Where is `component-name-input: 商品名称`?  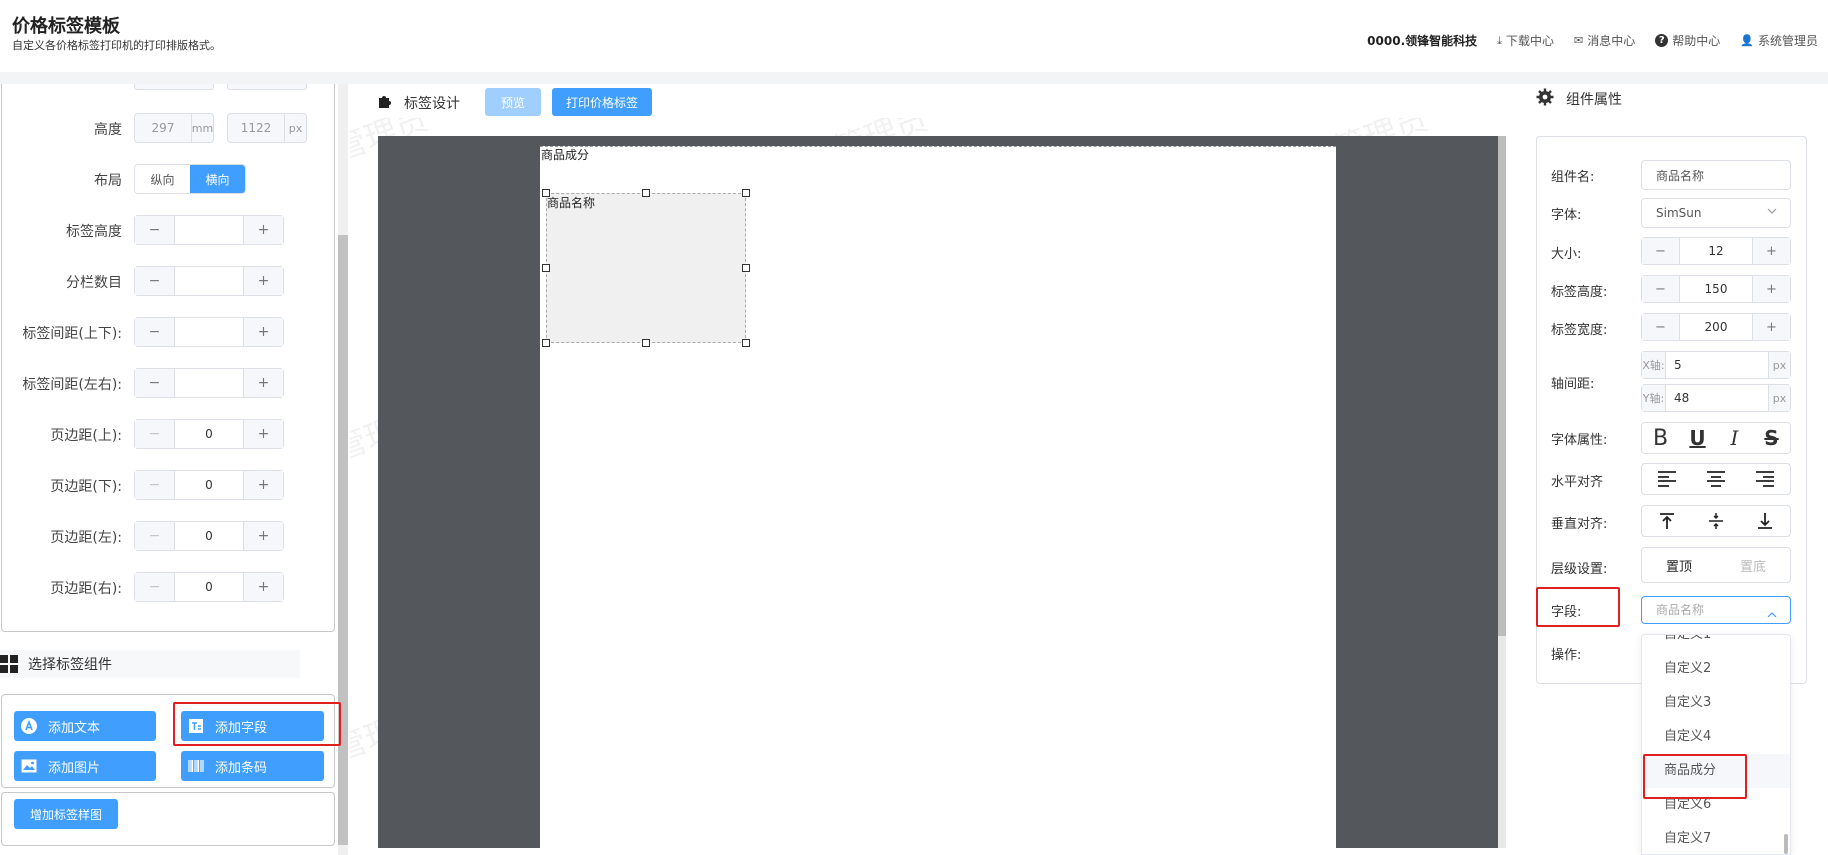 component-name-input: 商品名称 is located at coordinates (1716, 175).